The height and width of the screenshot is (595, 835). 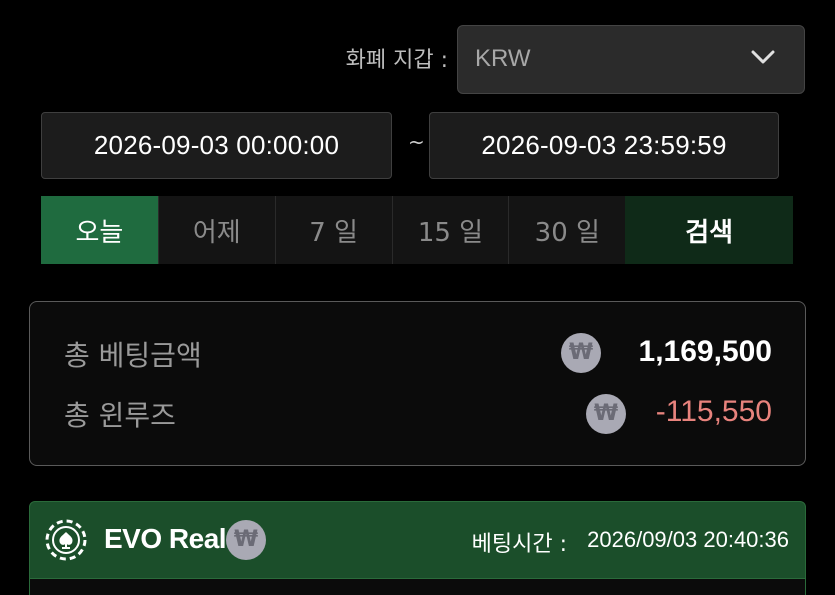 What do you see at coordinates (503, 58) in the screenshot?
I see `currency-select-value: KRW` at bounding box center [503, 58].